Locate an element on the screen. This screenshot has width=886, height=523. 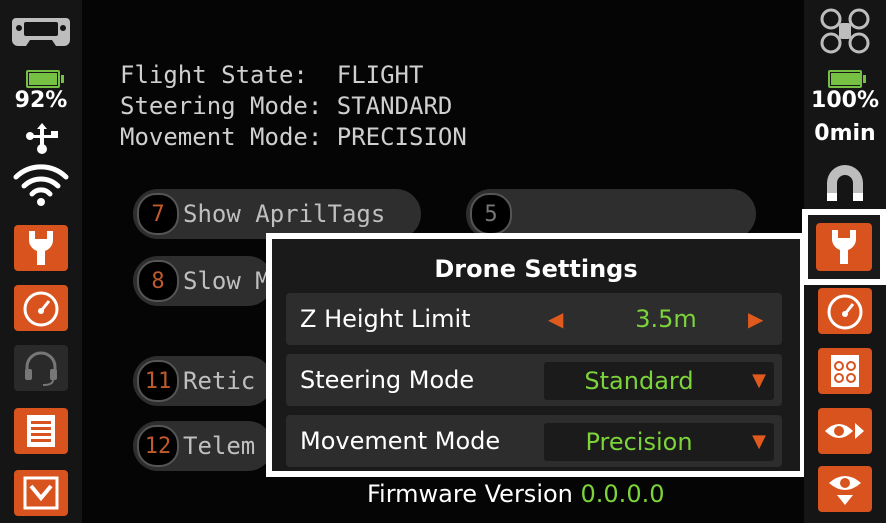
flight-state-value: FLIGHT is located at coordinates (380, 75).